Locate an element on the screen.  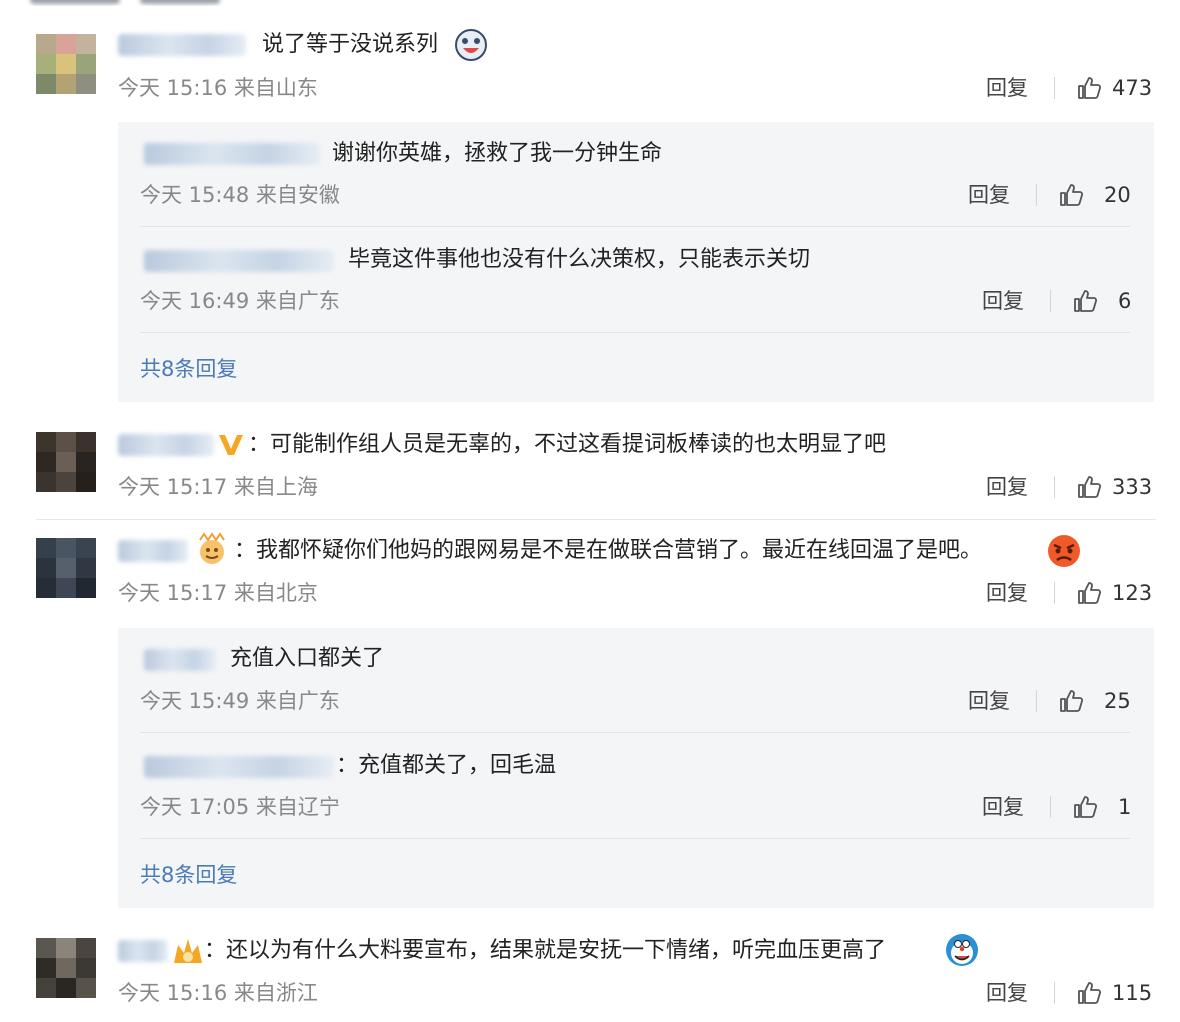
comment-text: ：可能制作组人员是无辜的，不过这看提词板棒读的也太明显了吧 is located at coordinates (567, 444).